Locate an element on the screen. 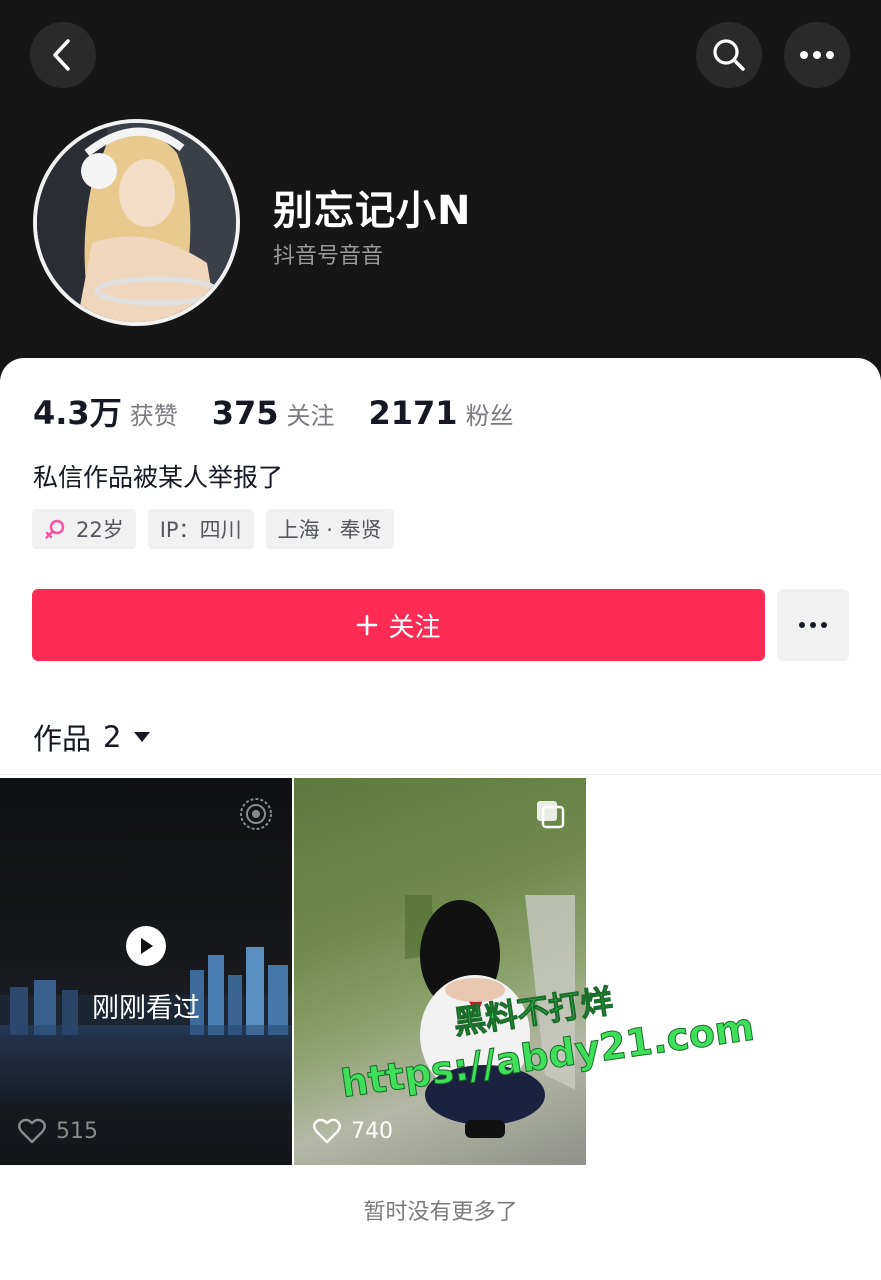  follow-button: 关注 is located at coordinates (398, 625).